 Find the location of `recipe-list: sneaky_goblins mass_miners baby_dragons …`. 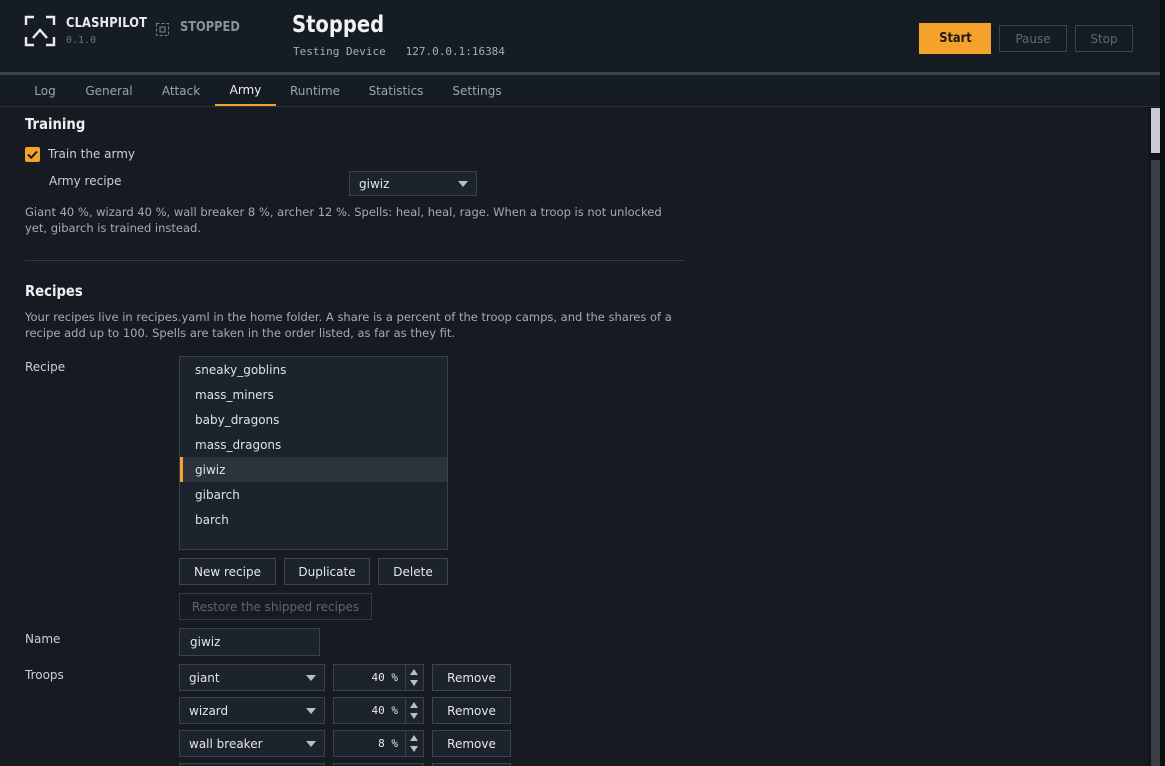

recipe-list: sneaky_goblins mass_miners baby_dragons … is located at coordinates (313, 453).